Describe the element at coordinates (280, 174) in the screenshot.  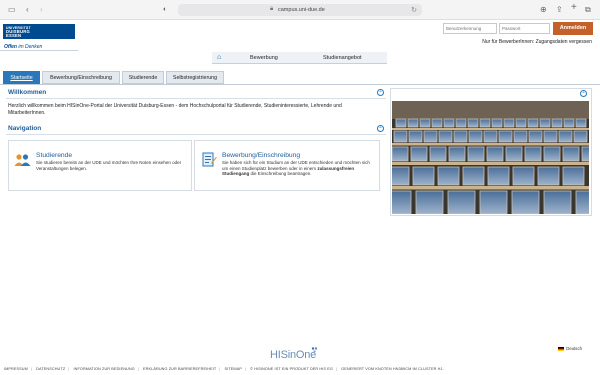
I see `card-description-part: die Einschreibung beantragen.` at that location.